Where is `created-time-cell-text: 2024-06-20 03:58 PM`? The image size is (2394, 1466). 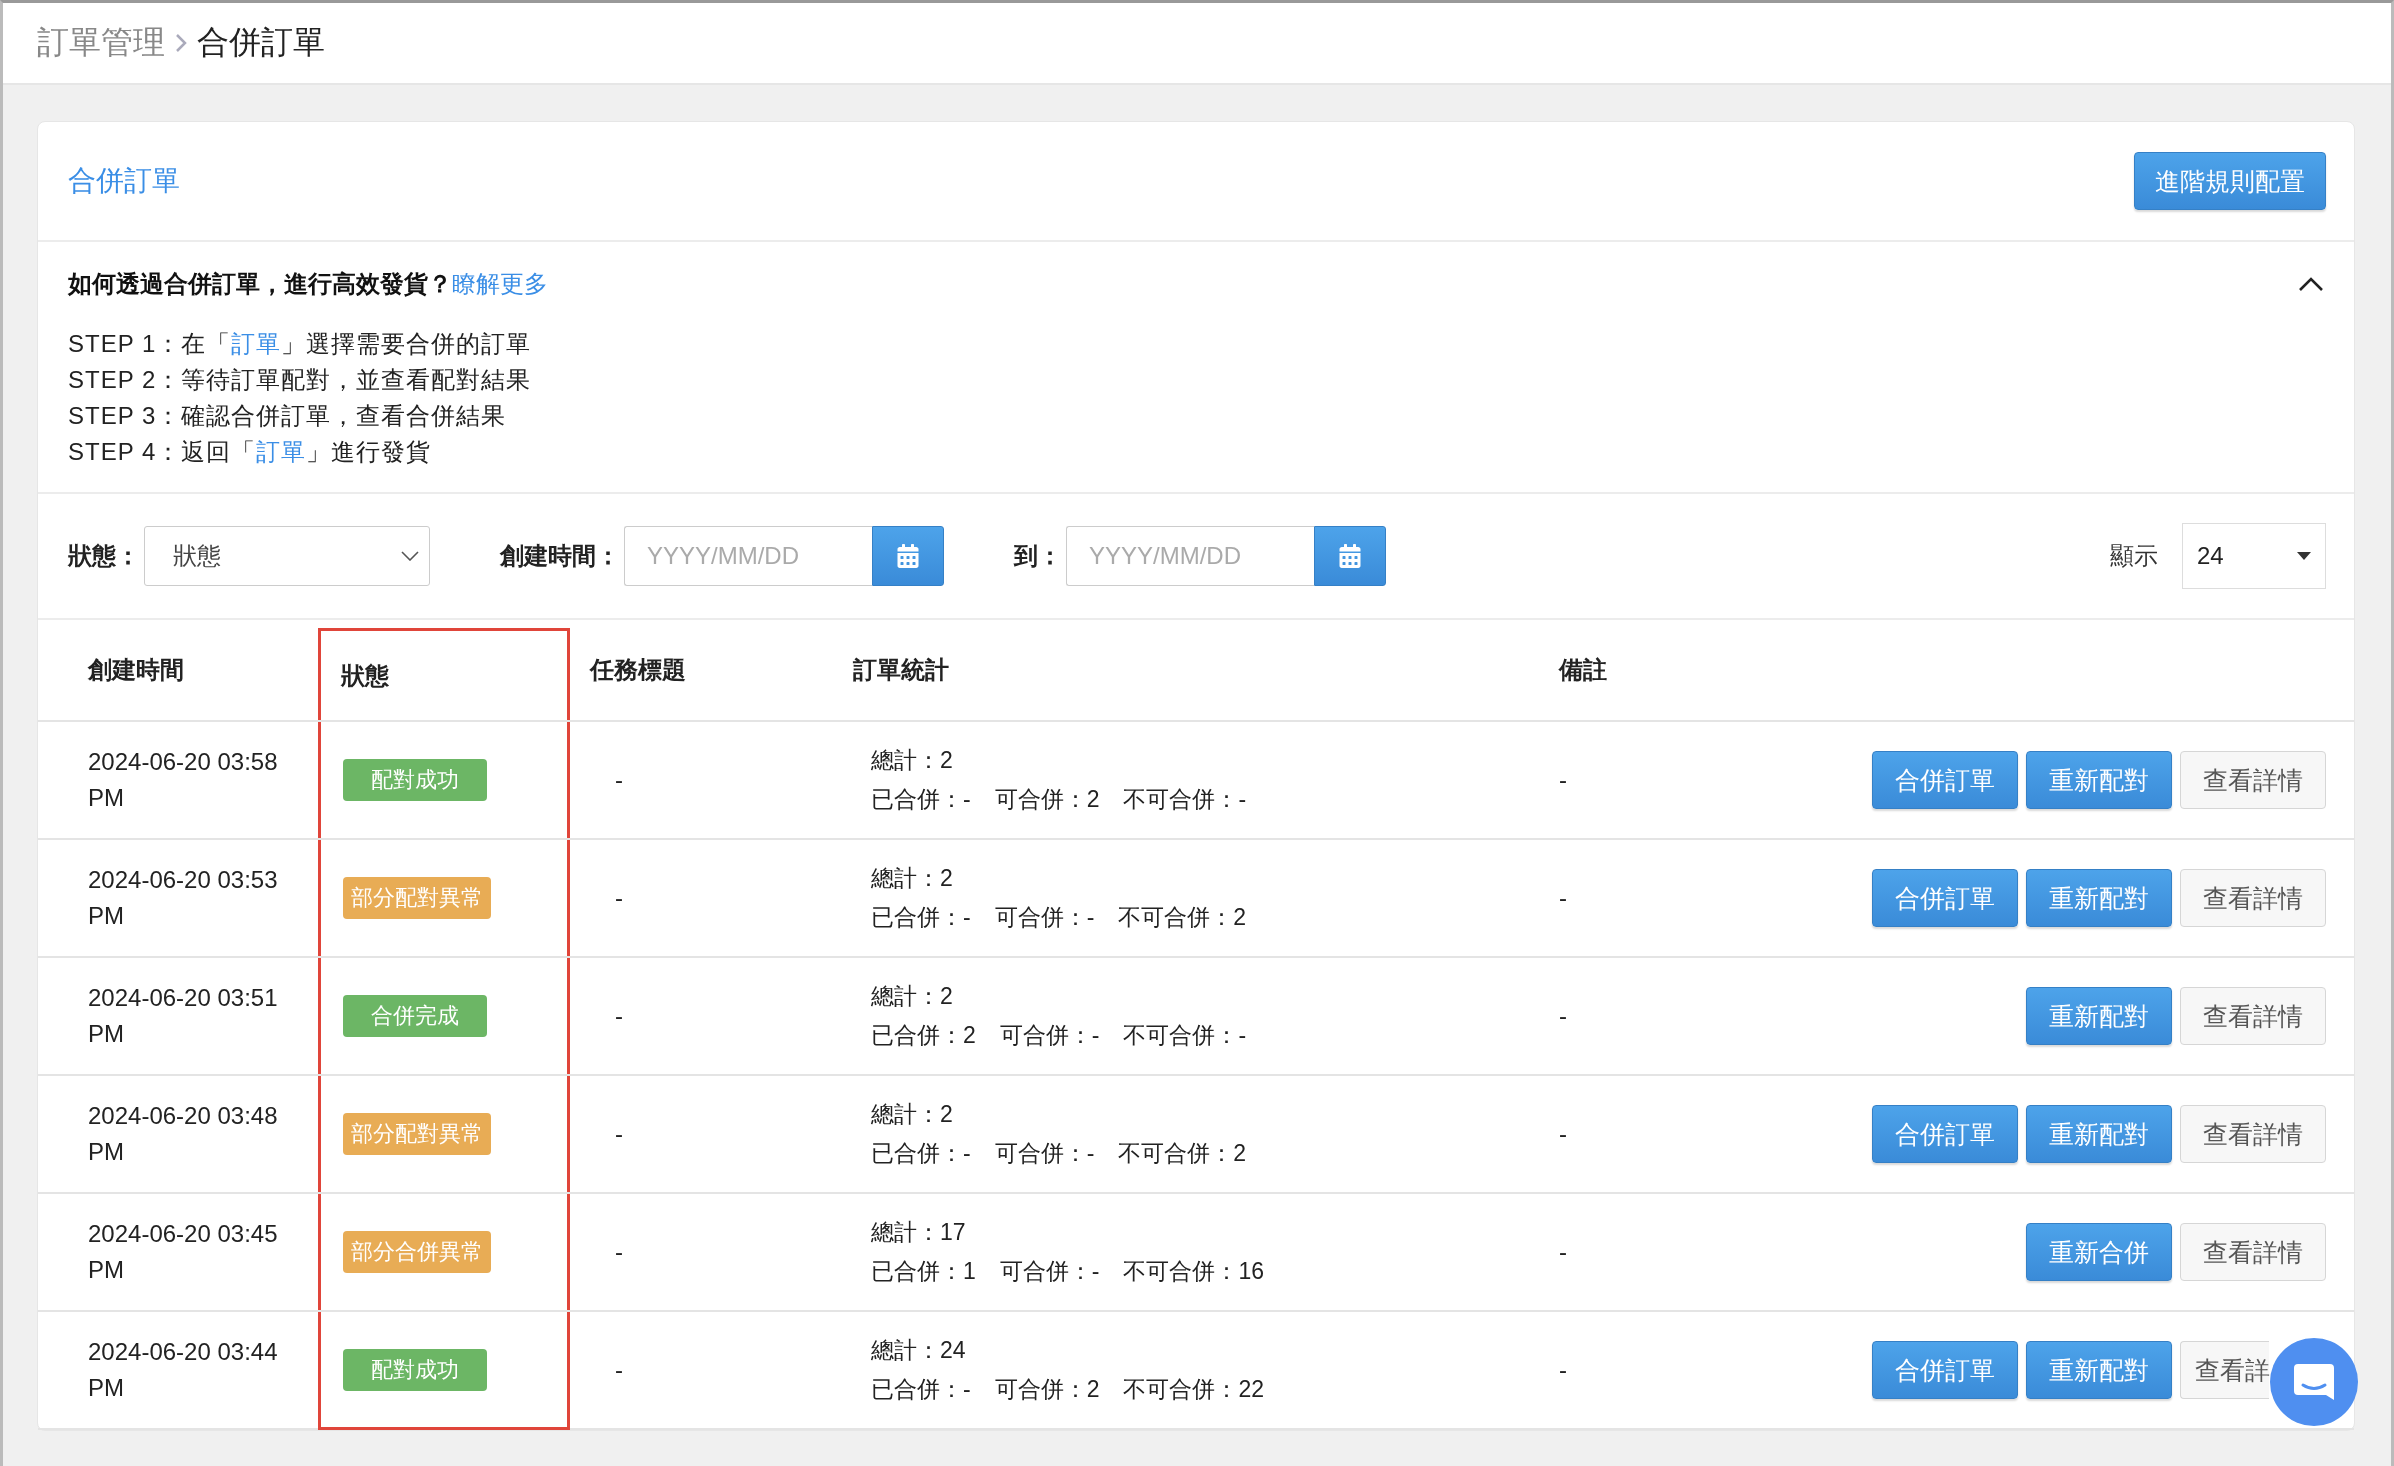 created-time-cell-text: 2024-06-20 03:58 PM is located at coordinates (183, 780).